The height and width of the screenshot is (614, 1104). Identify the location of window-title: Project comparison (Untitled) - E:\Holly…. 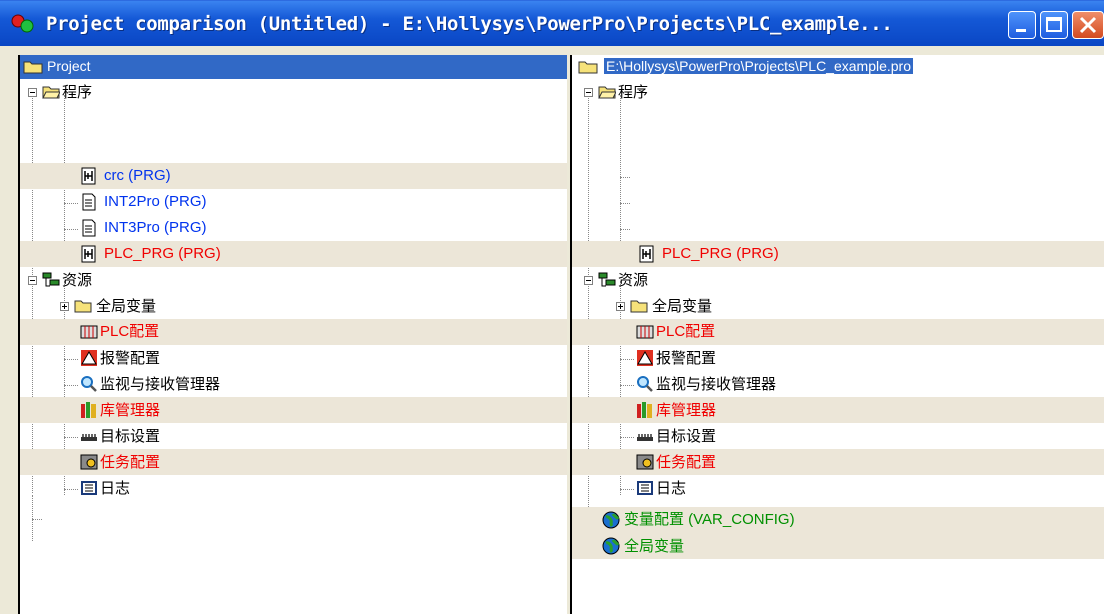
(469, 24).